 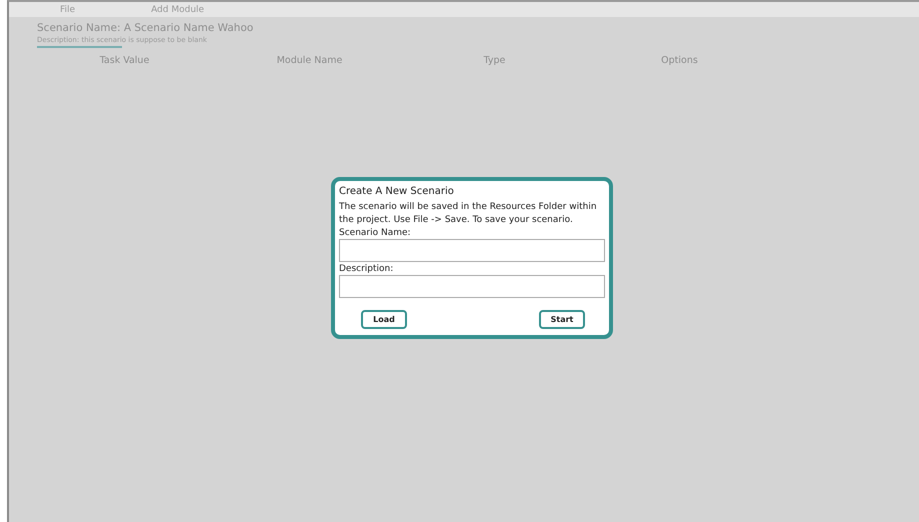 I want to click on field-label: Description:, so click(x=366, y=269).